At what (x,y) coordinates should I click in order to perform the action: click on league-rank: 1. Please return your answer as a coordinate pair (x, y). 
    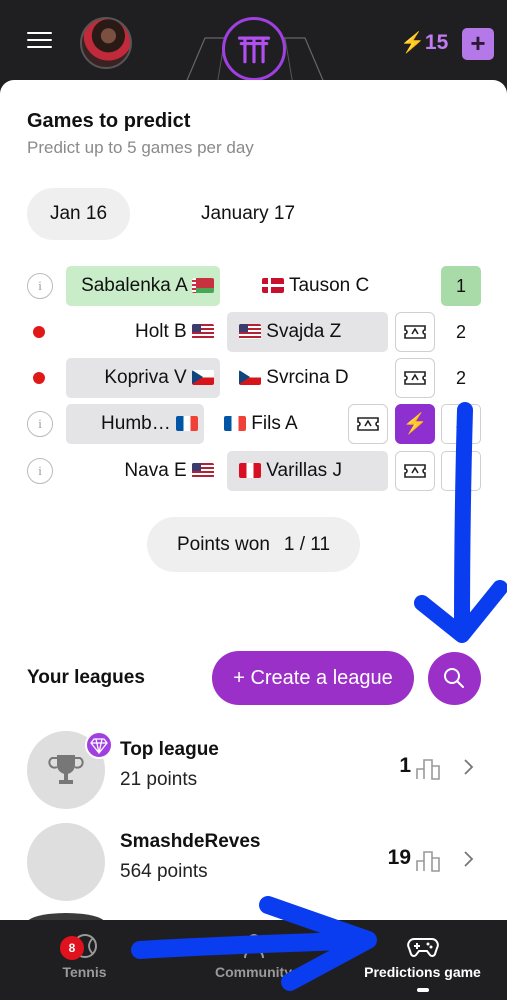
    Looking at the image, I should click on (405, 765).